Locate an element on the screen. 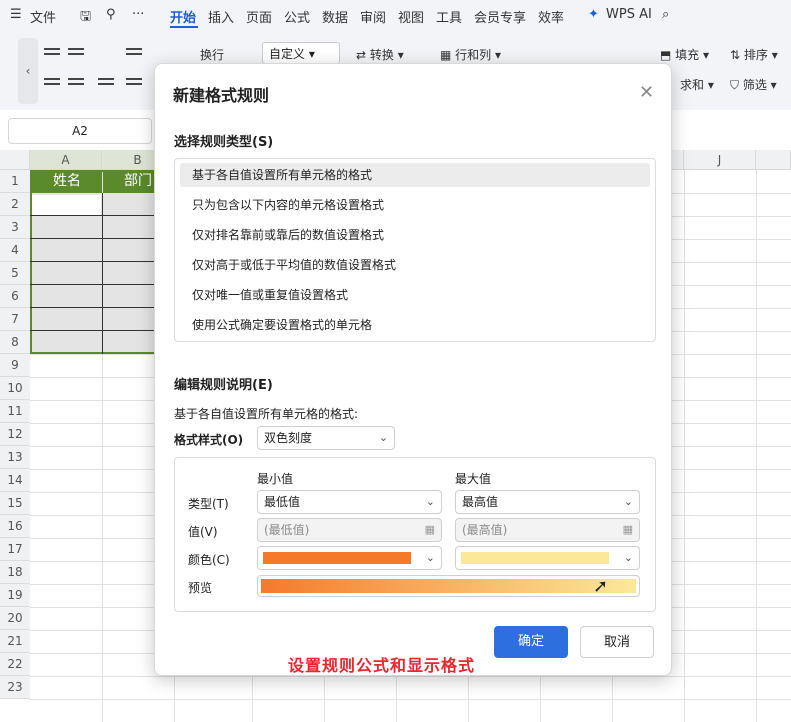 This screenshot has width=791, height=722. rule-item: 仅对唯一值或重复值设置格式 is located at coordinates (415, 295).